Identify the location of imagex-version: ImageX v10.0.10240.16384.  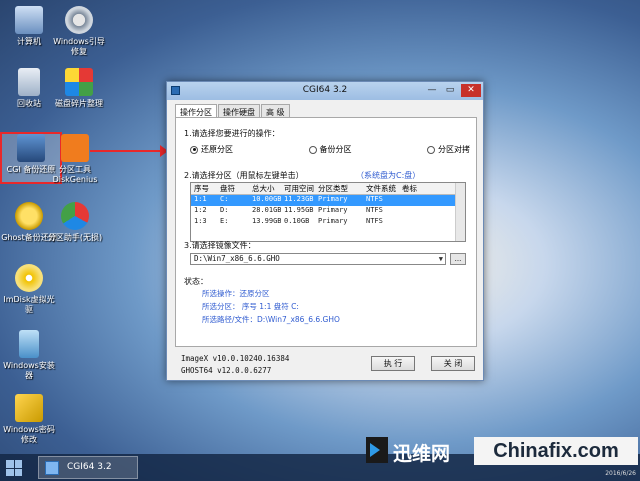
(235, 358).